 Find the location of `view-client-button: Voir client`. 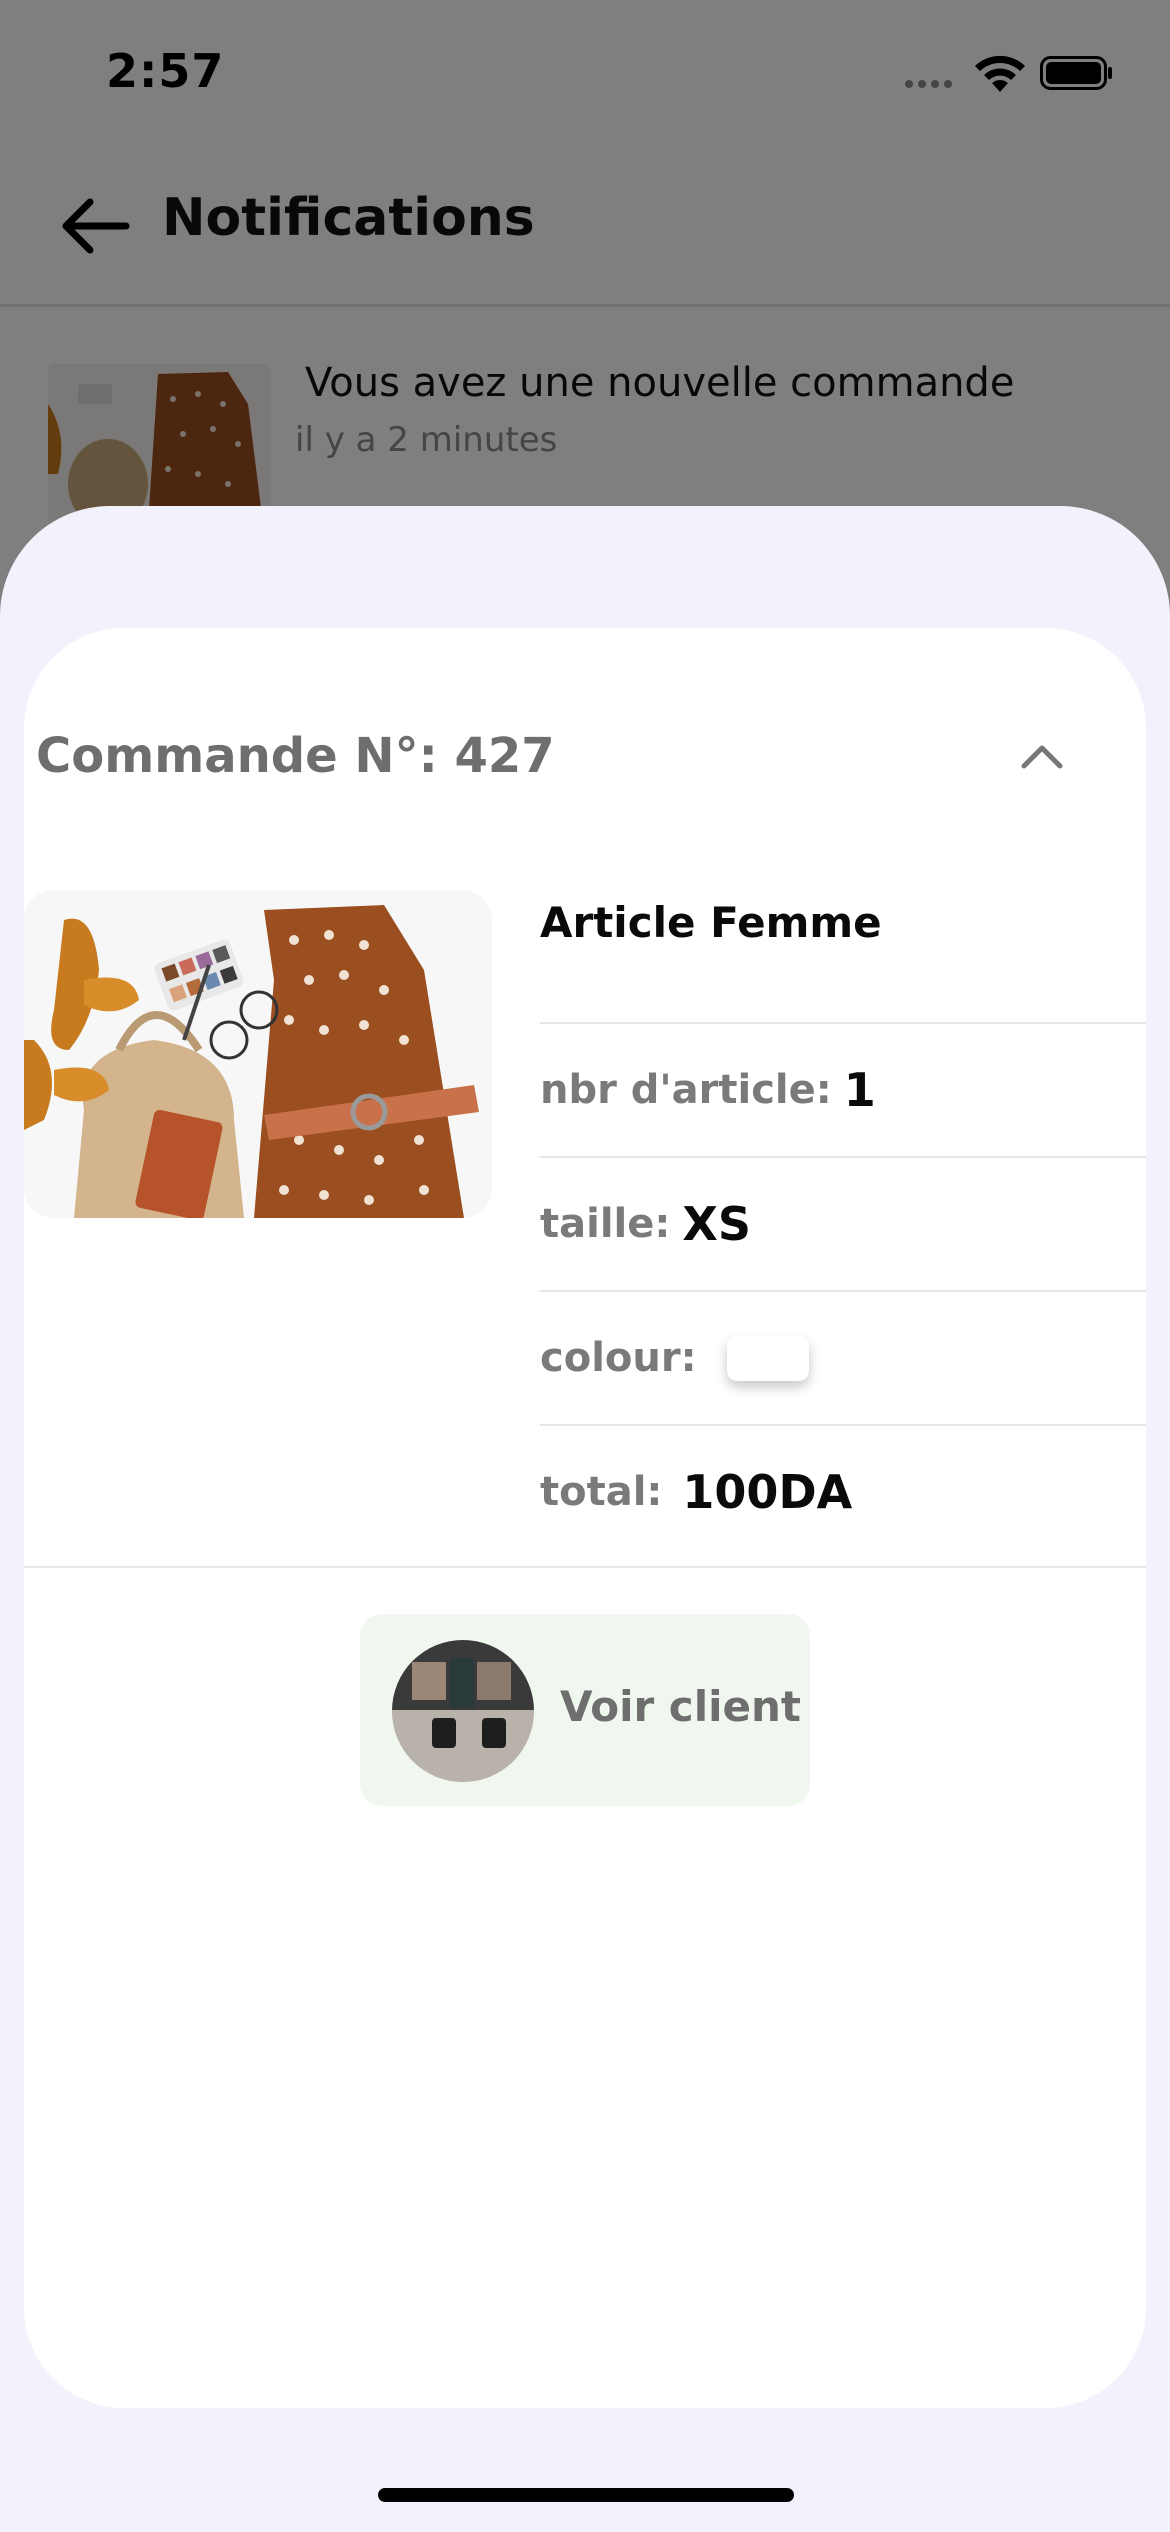

view-client-button: Voir client is located at coordinates (585, 1710).